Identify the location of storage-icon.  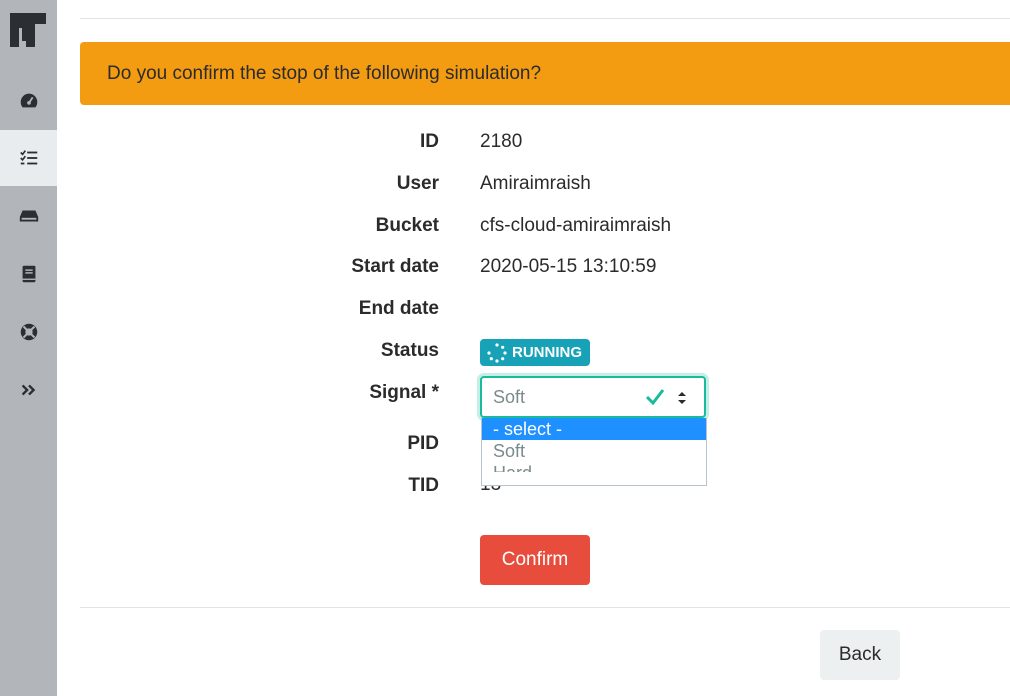
(28, 216).